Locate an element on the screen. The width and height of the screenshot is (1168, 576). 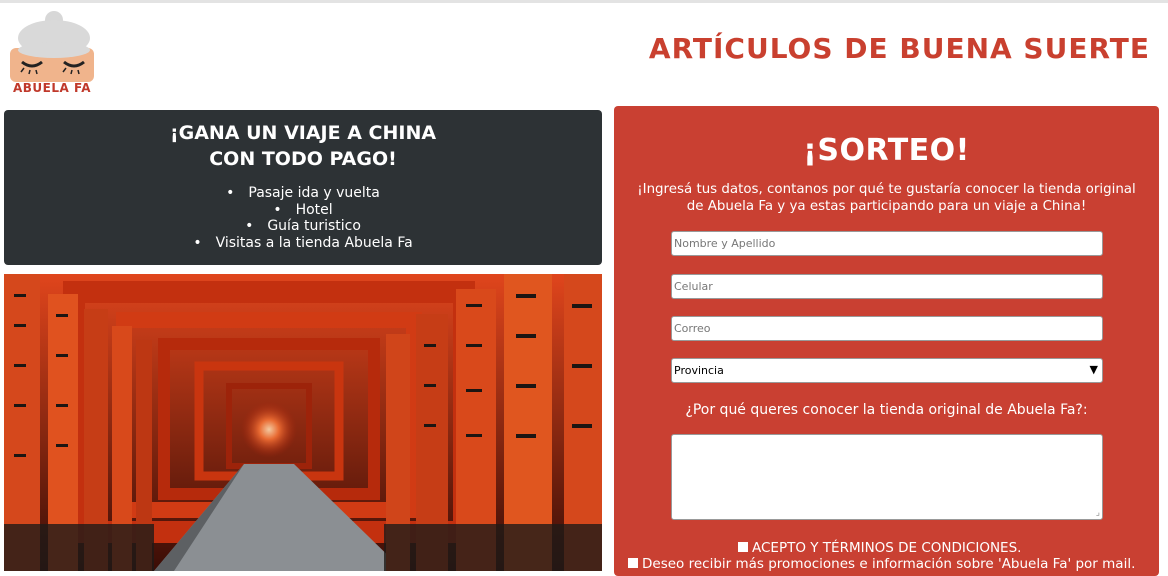
grandma-face-logo is located at coordinates (52, 46).